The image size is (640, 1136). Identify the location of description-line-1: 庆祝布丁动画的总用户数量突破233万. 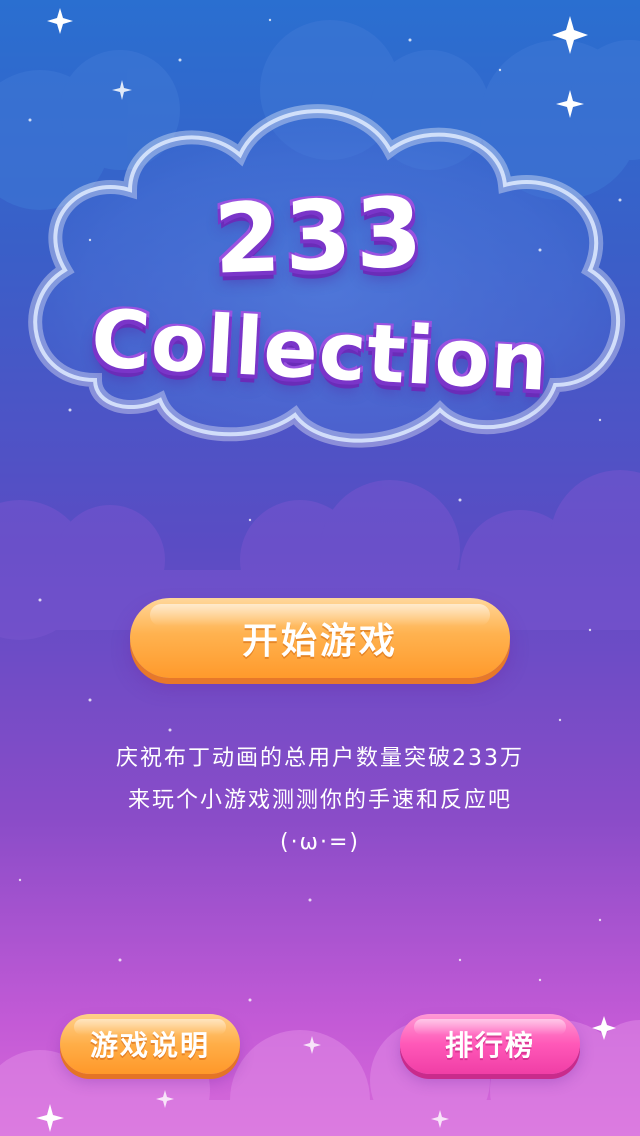
(320, 758).